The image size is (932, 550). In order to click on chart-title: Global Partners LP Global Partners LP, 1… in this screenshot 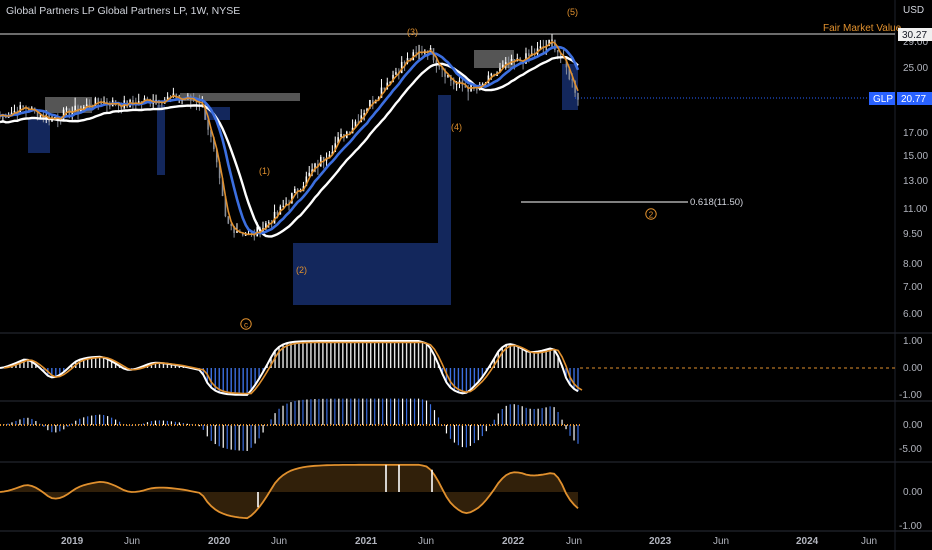, I will do `click(123, 11)`.